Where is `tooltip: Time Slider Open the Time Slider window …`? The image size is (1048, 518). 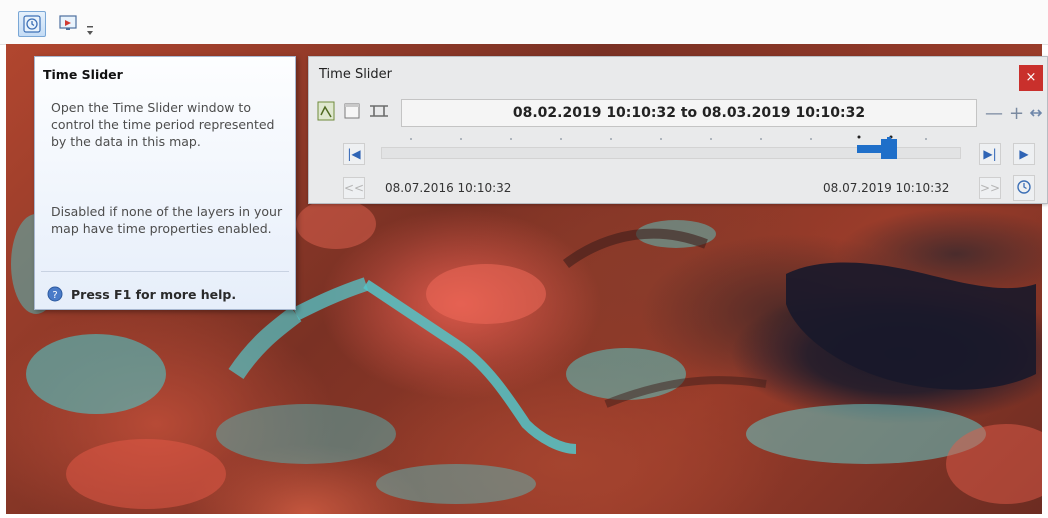
tooltip: Time Slider Open the Time Slider window … is located at coordinates (165, 183).